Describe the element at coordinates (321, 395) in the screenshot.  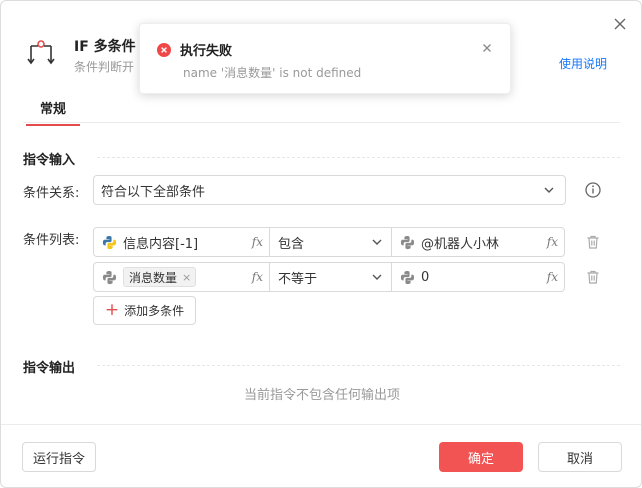
I see `output-empty-text: 当前指令不包含任何输出项` at that location.